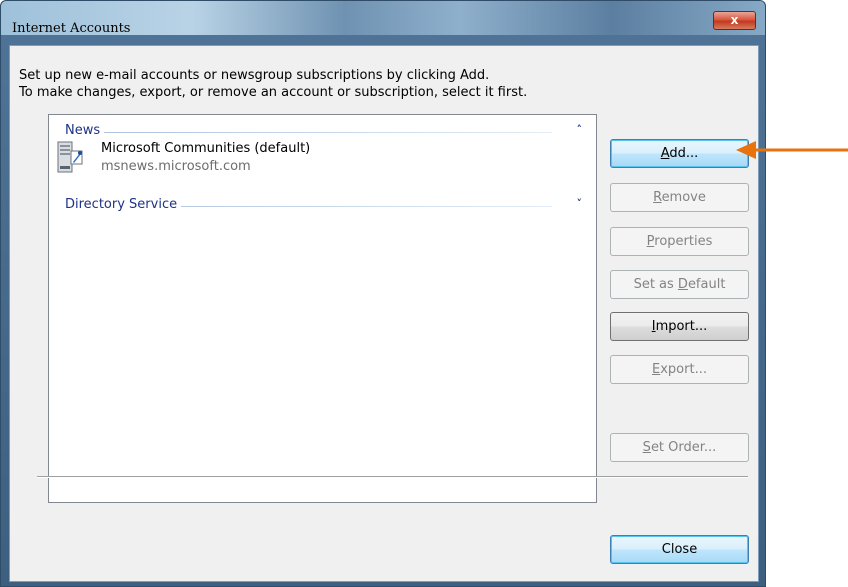 The height and width of the screenshot is (587, 848). What do you see at coordinates (308, 132) in the screenshot?
I see `group-divider` at bounding box center [308, 132].